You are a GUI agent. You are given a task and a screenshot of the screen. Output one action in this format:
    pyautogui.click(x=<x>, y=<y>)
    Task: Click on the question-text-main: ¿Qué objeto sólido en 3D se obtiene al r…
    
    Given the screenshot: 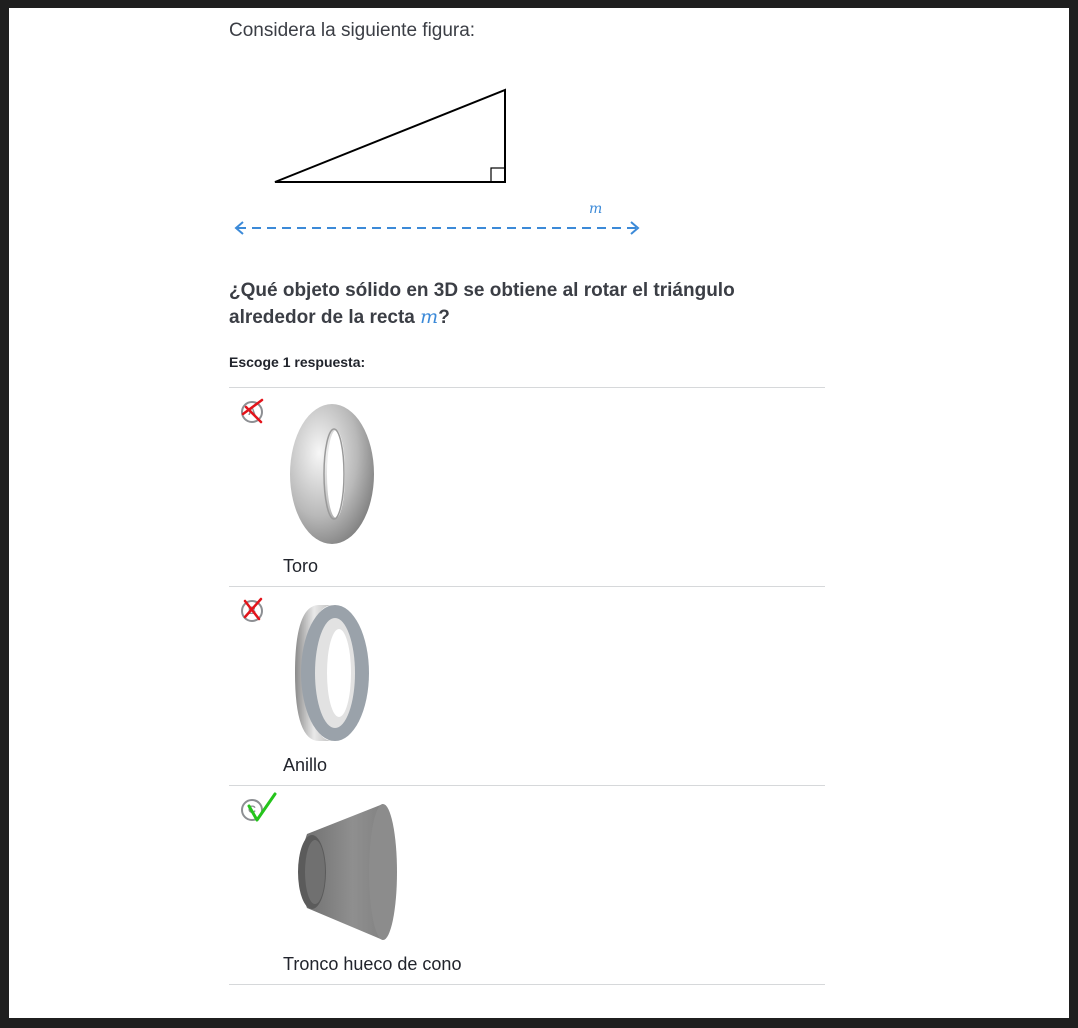 What is the action you would take?
    pyautogui.click(x=482, y=304)
    